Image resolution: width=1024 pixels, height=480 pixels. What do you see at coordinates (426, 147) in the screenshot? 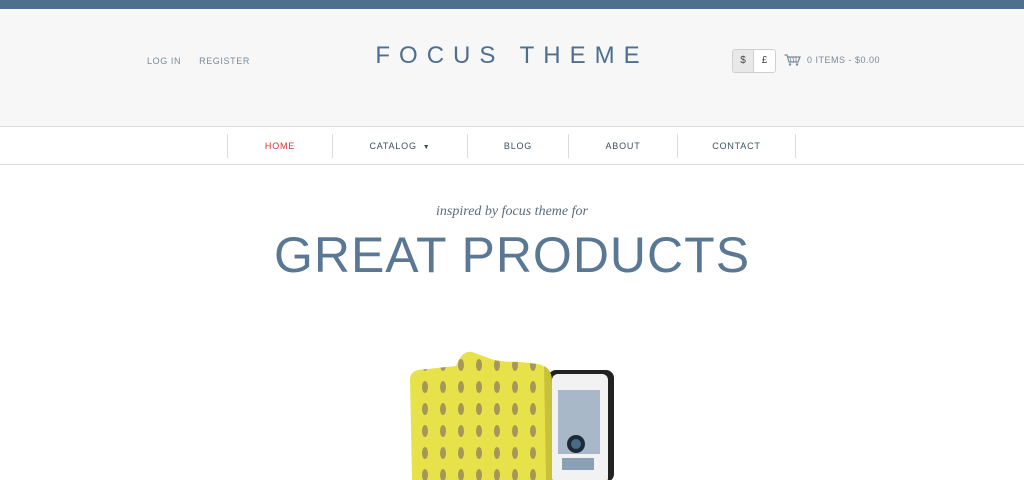
I see `chevron-down-icon: ▼` at bounding box center [426, 147].